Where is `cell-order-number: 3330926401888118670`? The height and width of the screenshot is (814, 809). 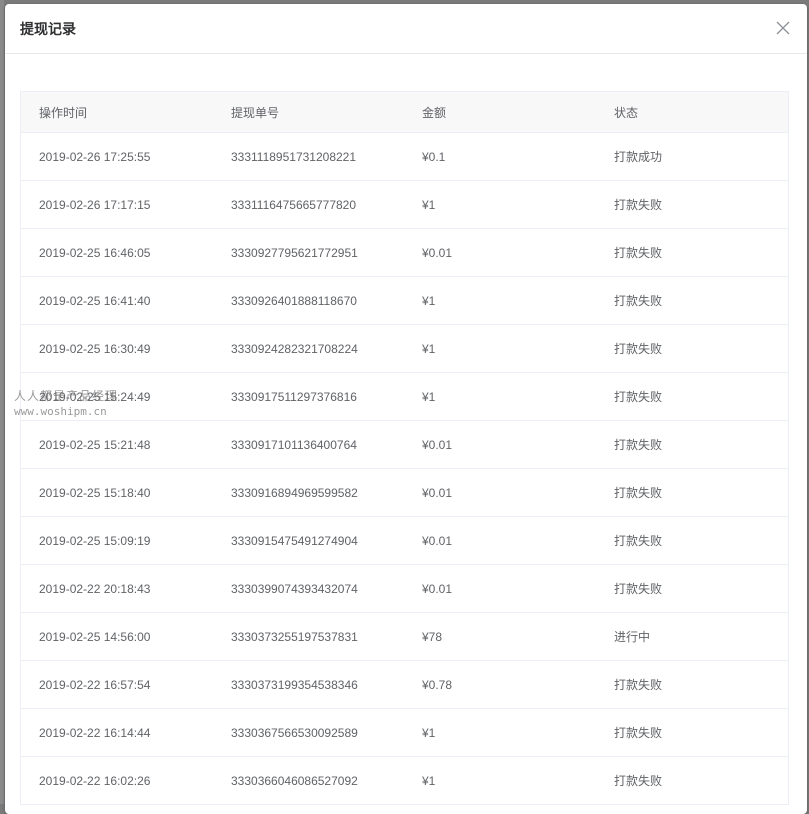
cell-order-number: 3330926401888118670 is located at coordinates (308, 300).